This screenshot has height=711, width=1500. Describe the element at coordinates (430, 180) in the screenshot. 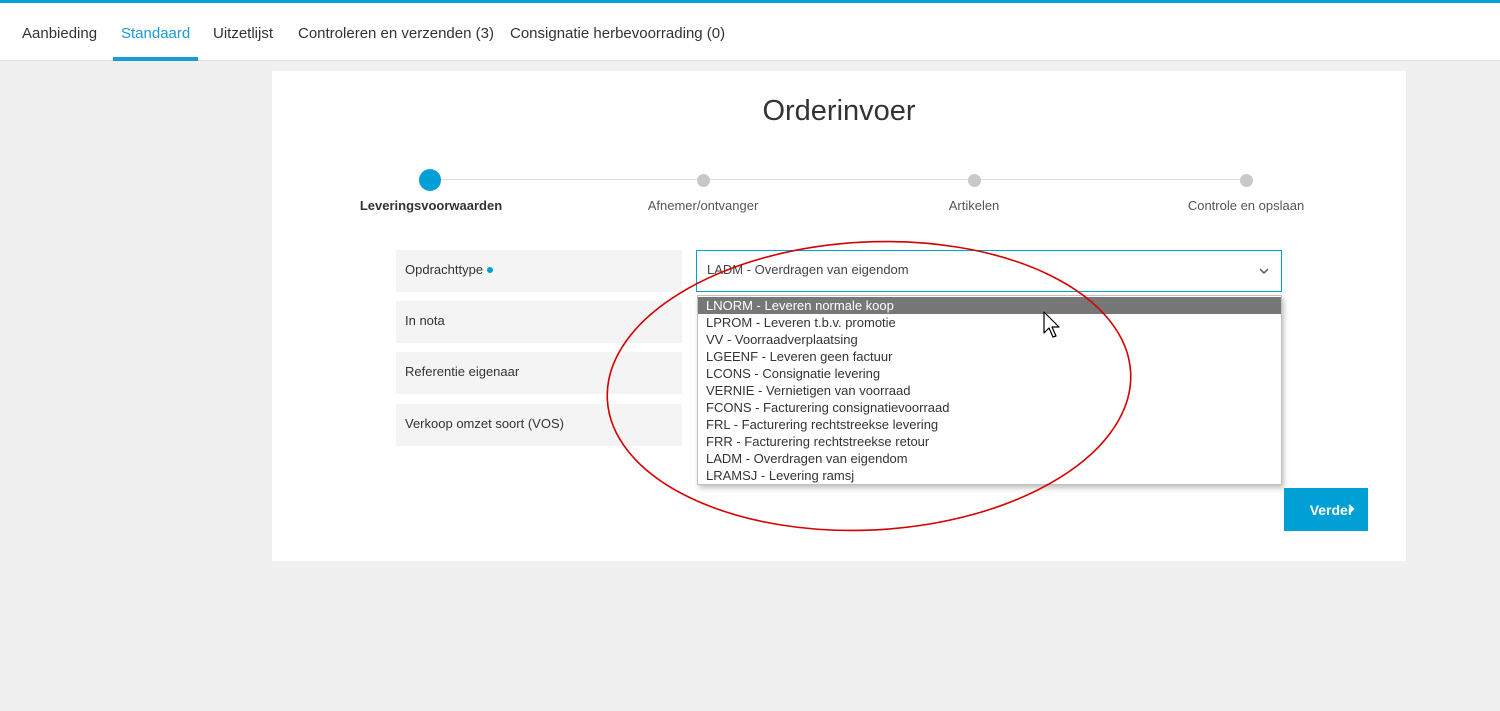

I see `step-dot-leveringsvoorwaarden` at that location.